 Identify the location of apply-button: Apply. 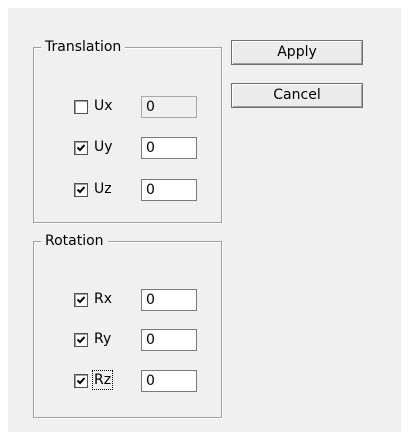
(297, 52).